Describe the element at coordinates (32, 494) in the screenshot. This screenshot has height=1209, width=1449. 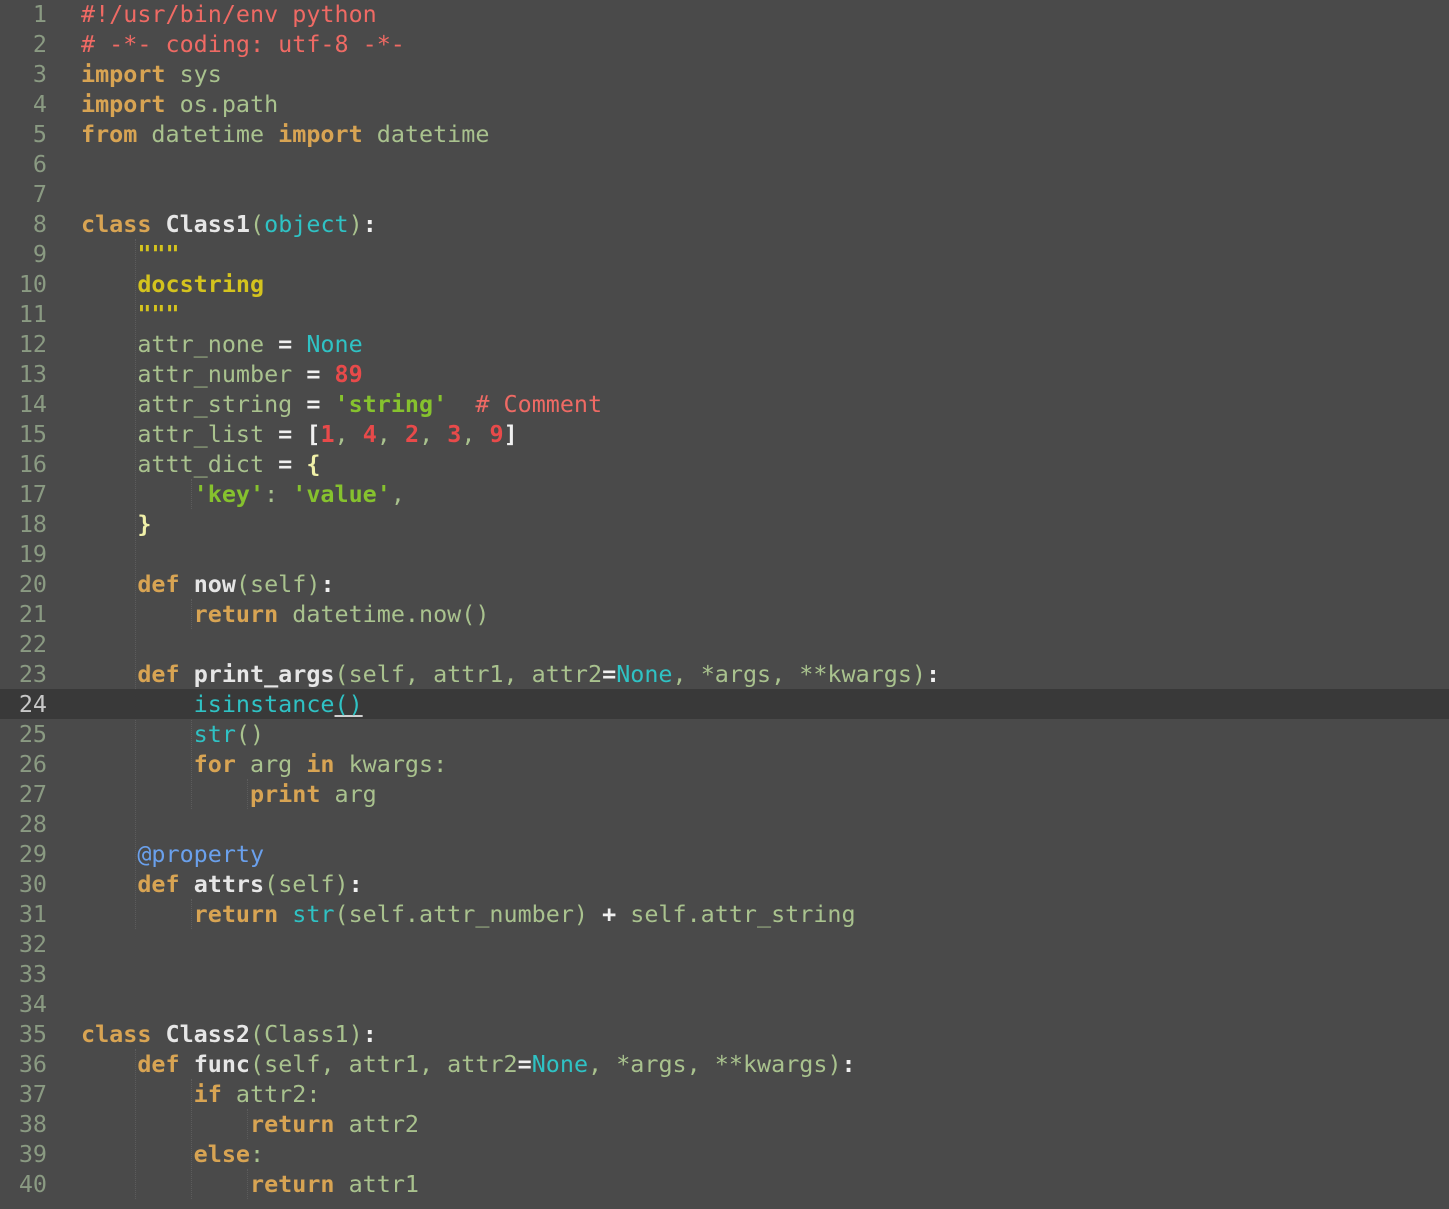
I see `line-number: 17` at that location.